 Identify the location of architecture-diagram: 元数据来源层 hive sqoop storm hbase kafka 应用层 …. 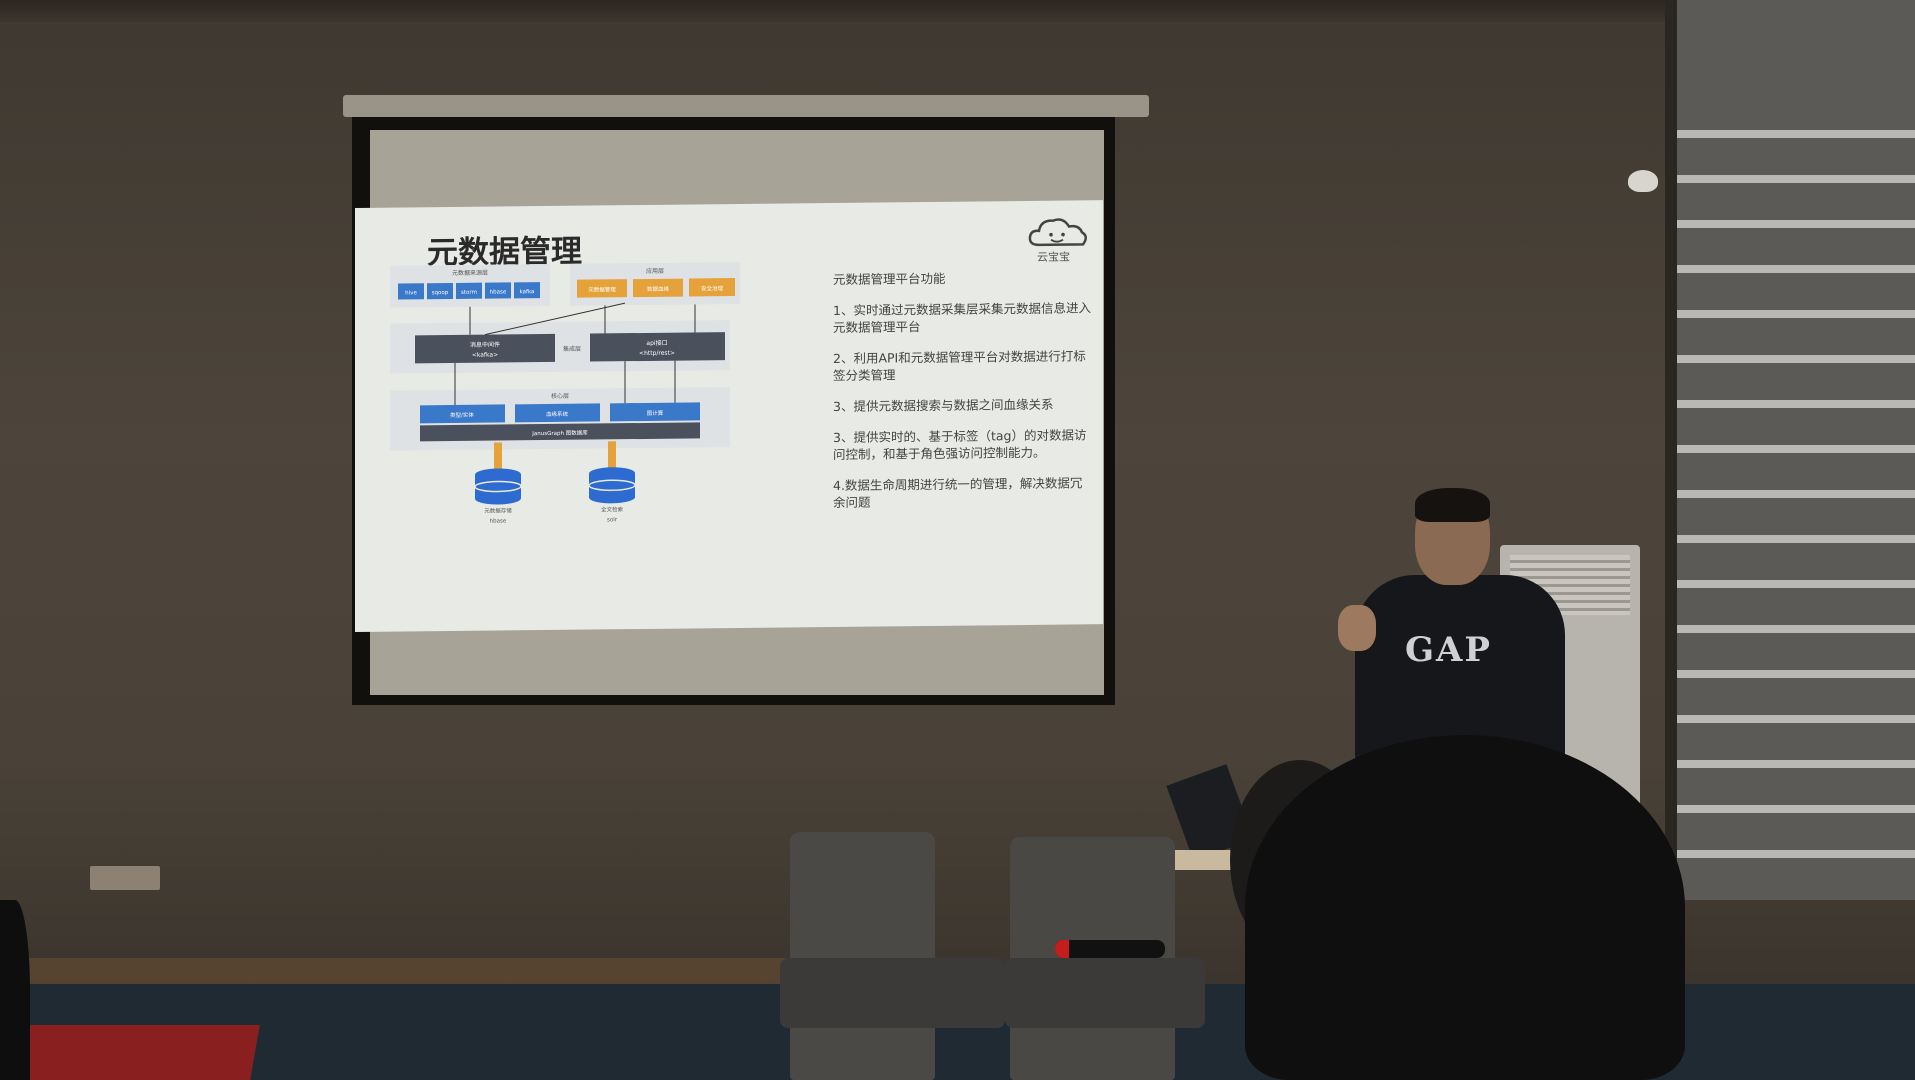
(565, 393).